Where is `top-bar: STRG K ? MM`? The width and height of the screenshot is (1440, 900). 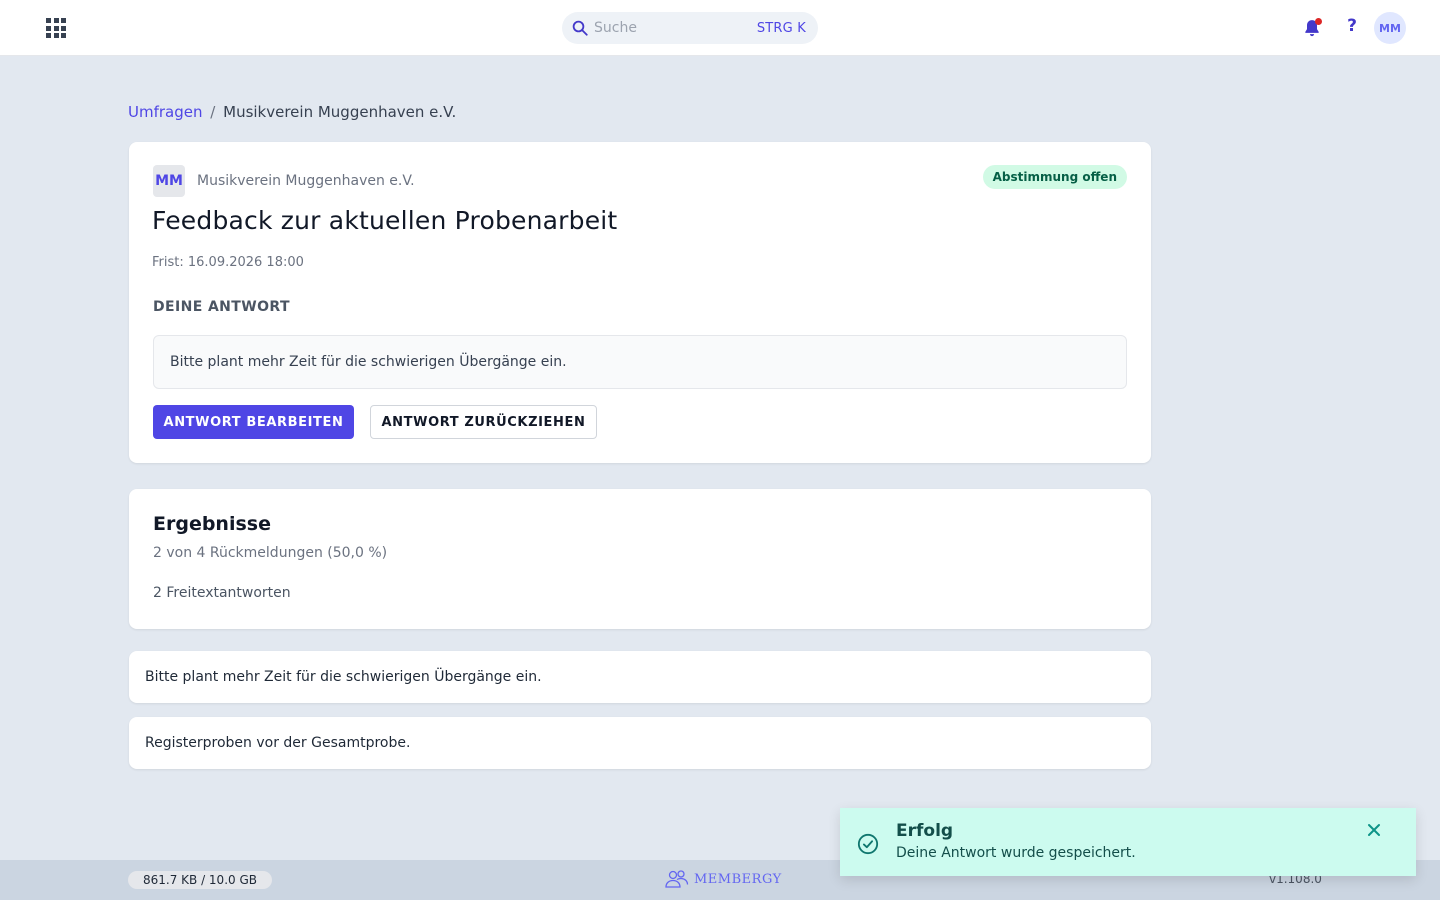
top-bar: STRG K ? MM is located at coordinates (720, 28).